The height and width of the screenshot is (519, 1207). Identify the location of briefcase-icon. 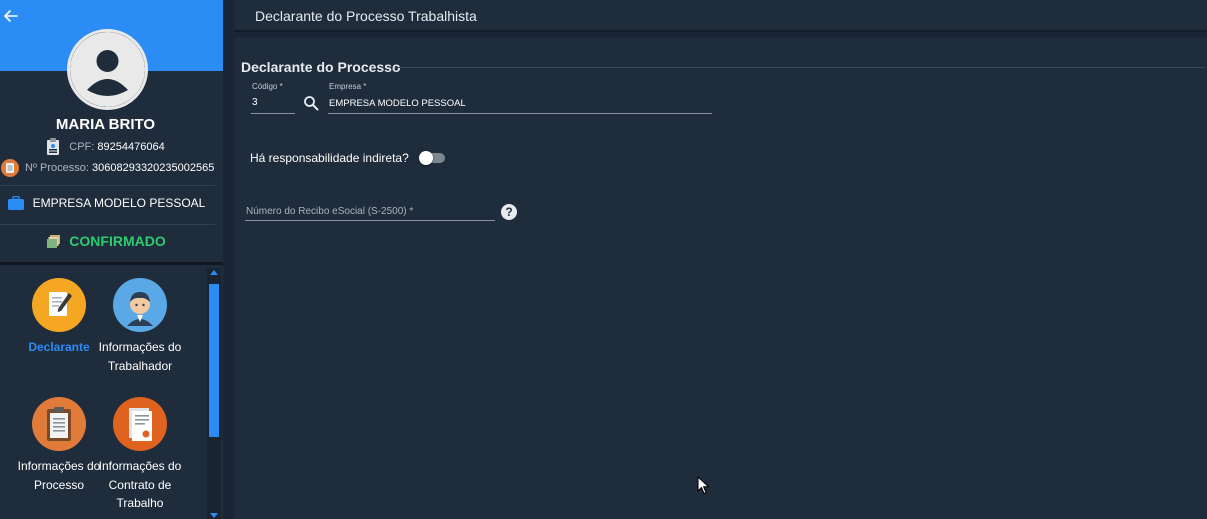
(15, 203).